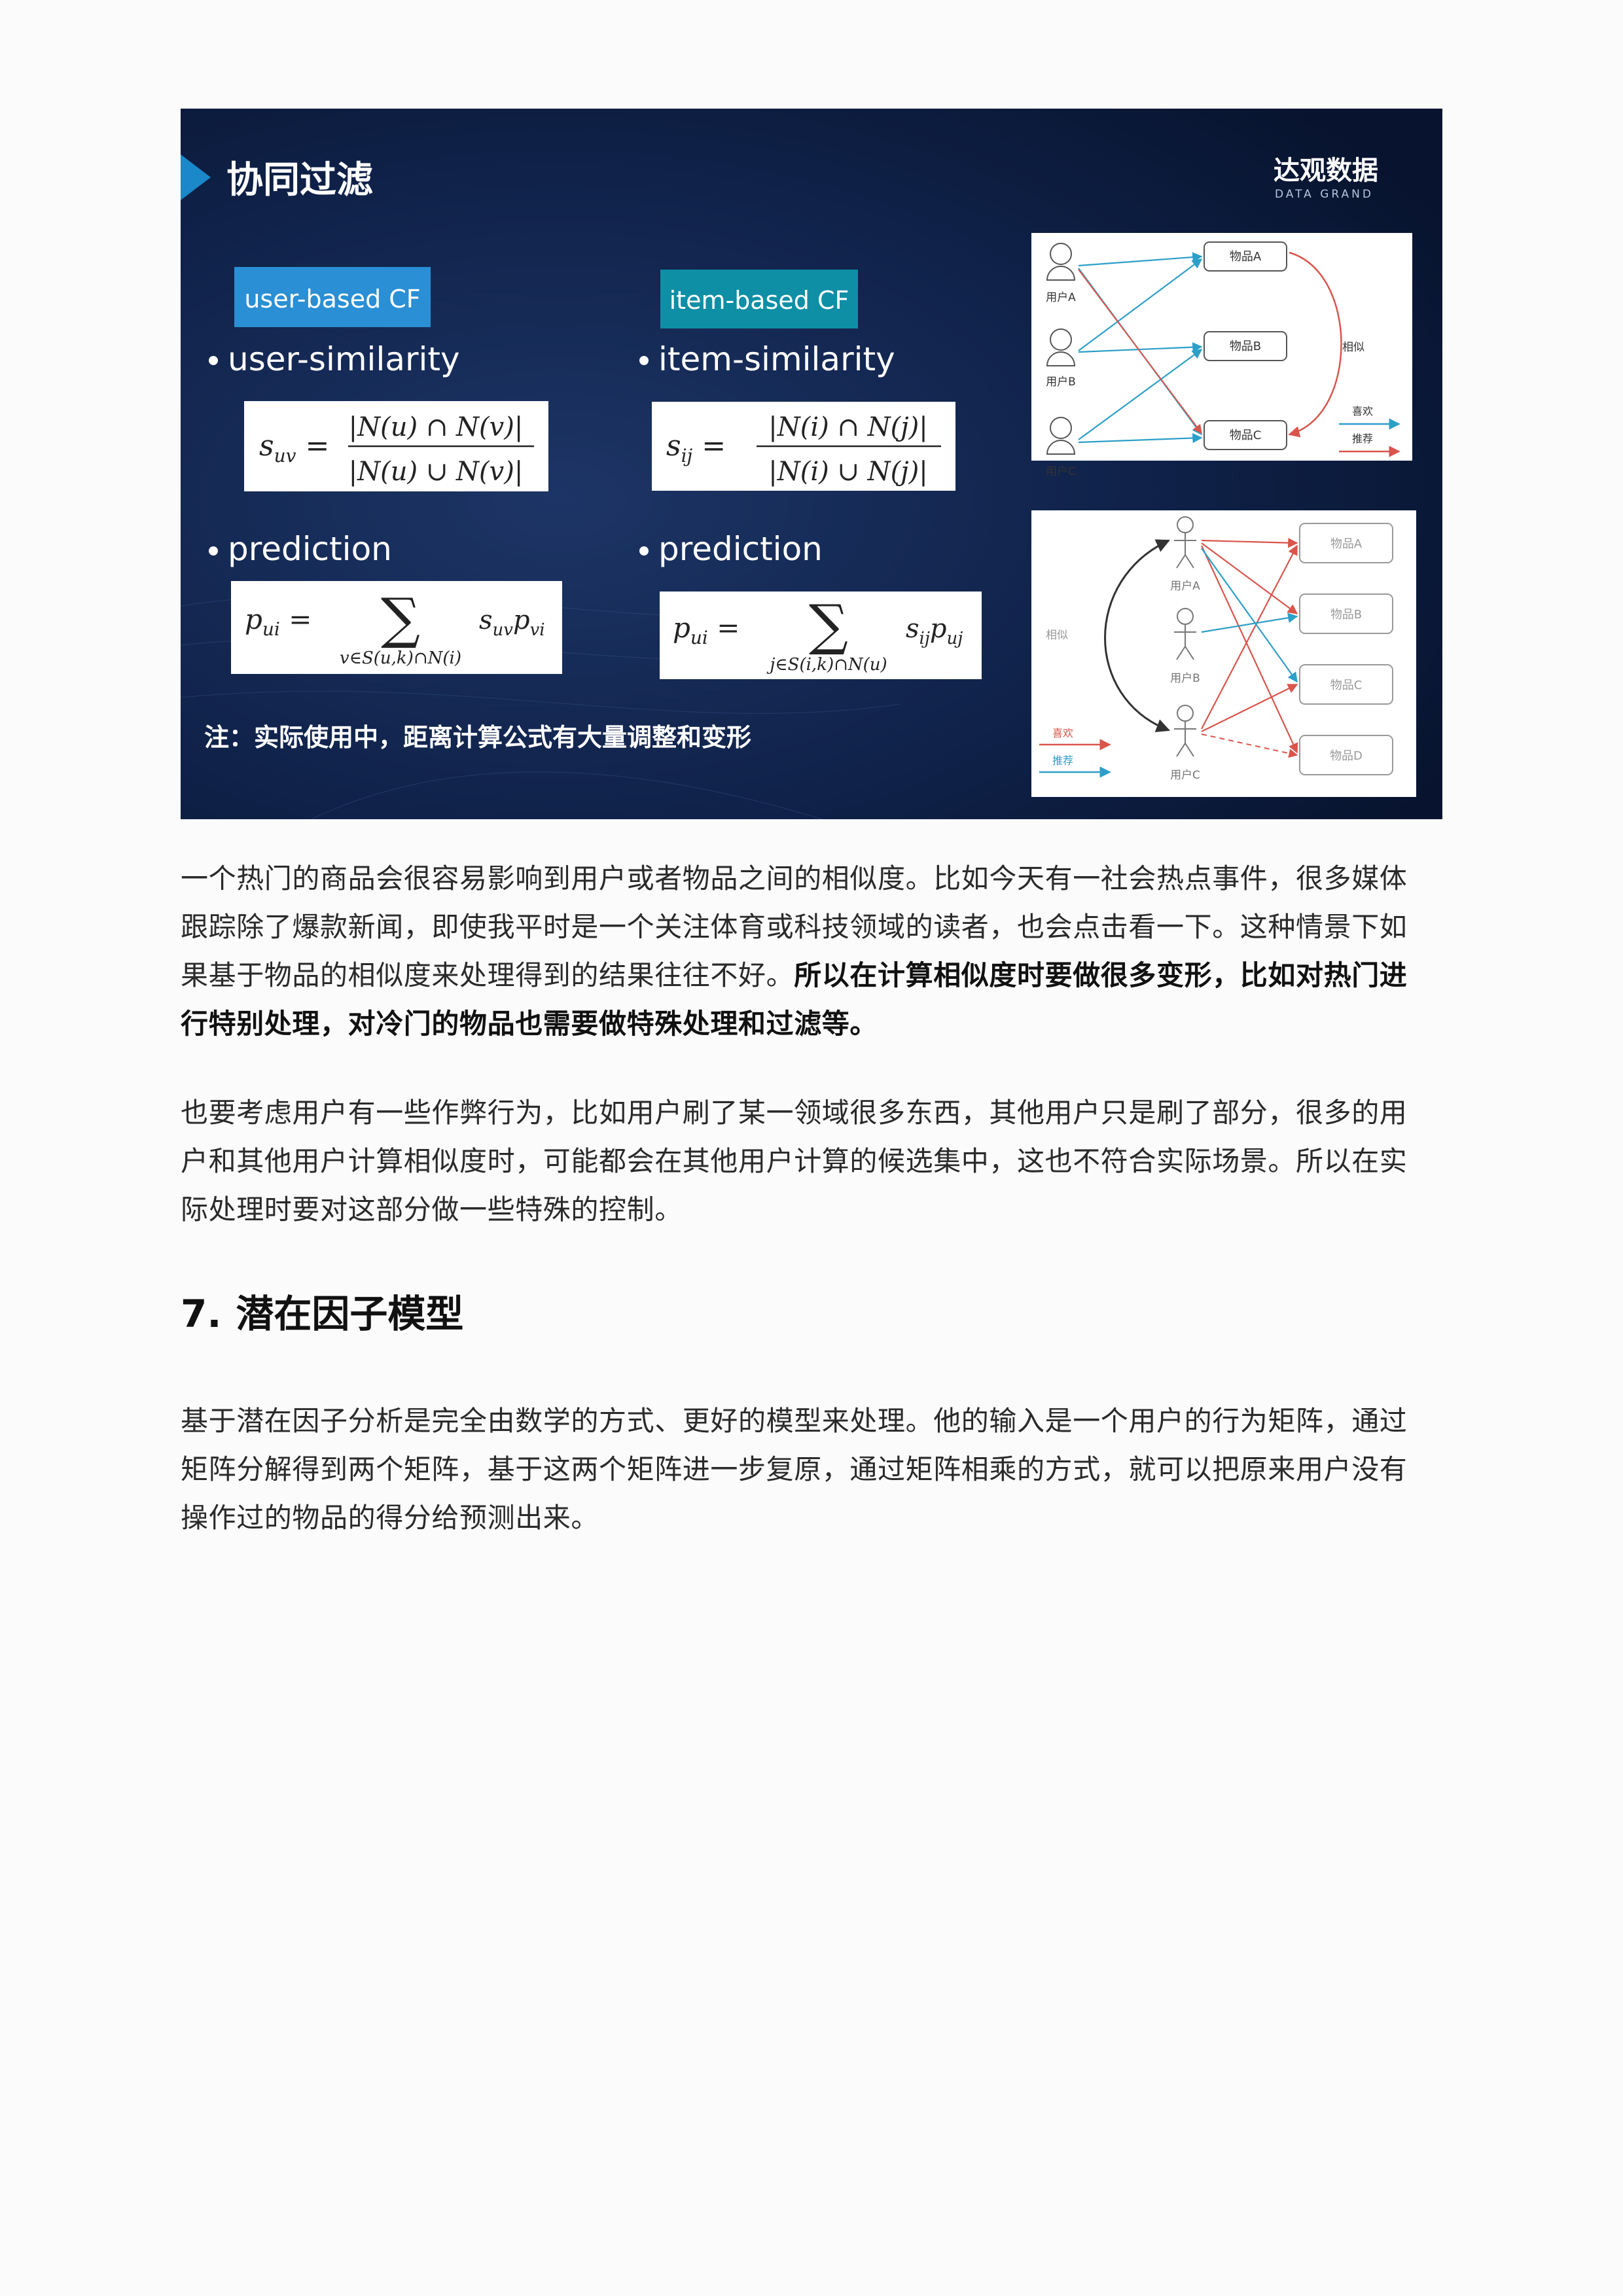  I want to click on sum-subscript: v∈S(u,k)∩N(i), so click(401, 658).